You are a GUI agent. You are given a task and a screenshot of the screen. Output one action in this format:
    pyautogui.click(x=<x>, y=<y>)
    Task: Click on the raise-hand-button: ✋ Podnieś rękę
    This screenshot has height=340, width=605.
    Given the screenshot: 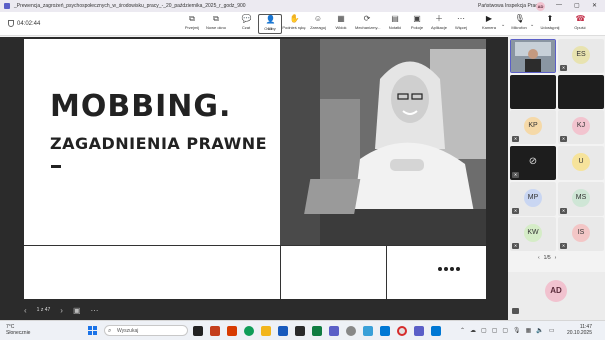 What is the action you would take?
    pyautogui.click(x=294, y=22)
    